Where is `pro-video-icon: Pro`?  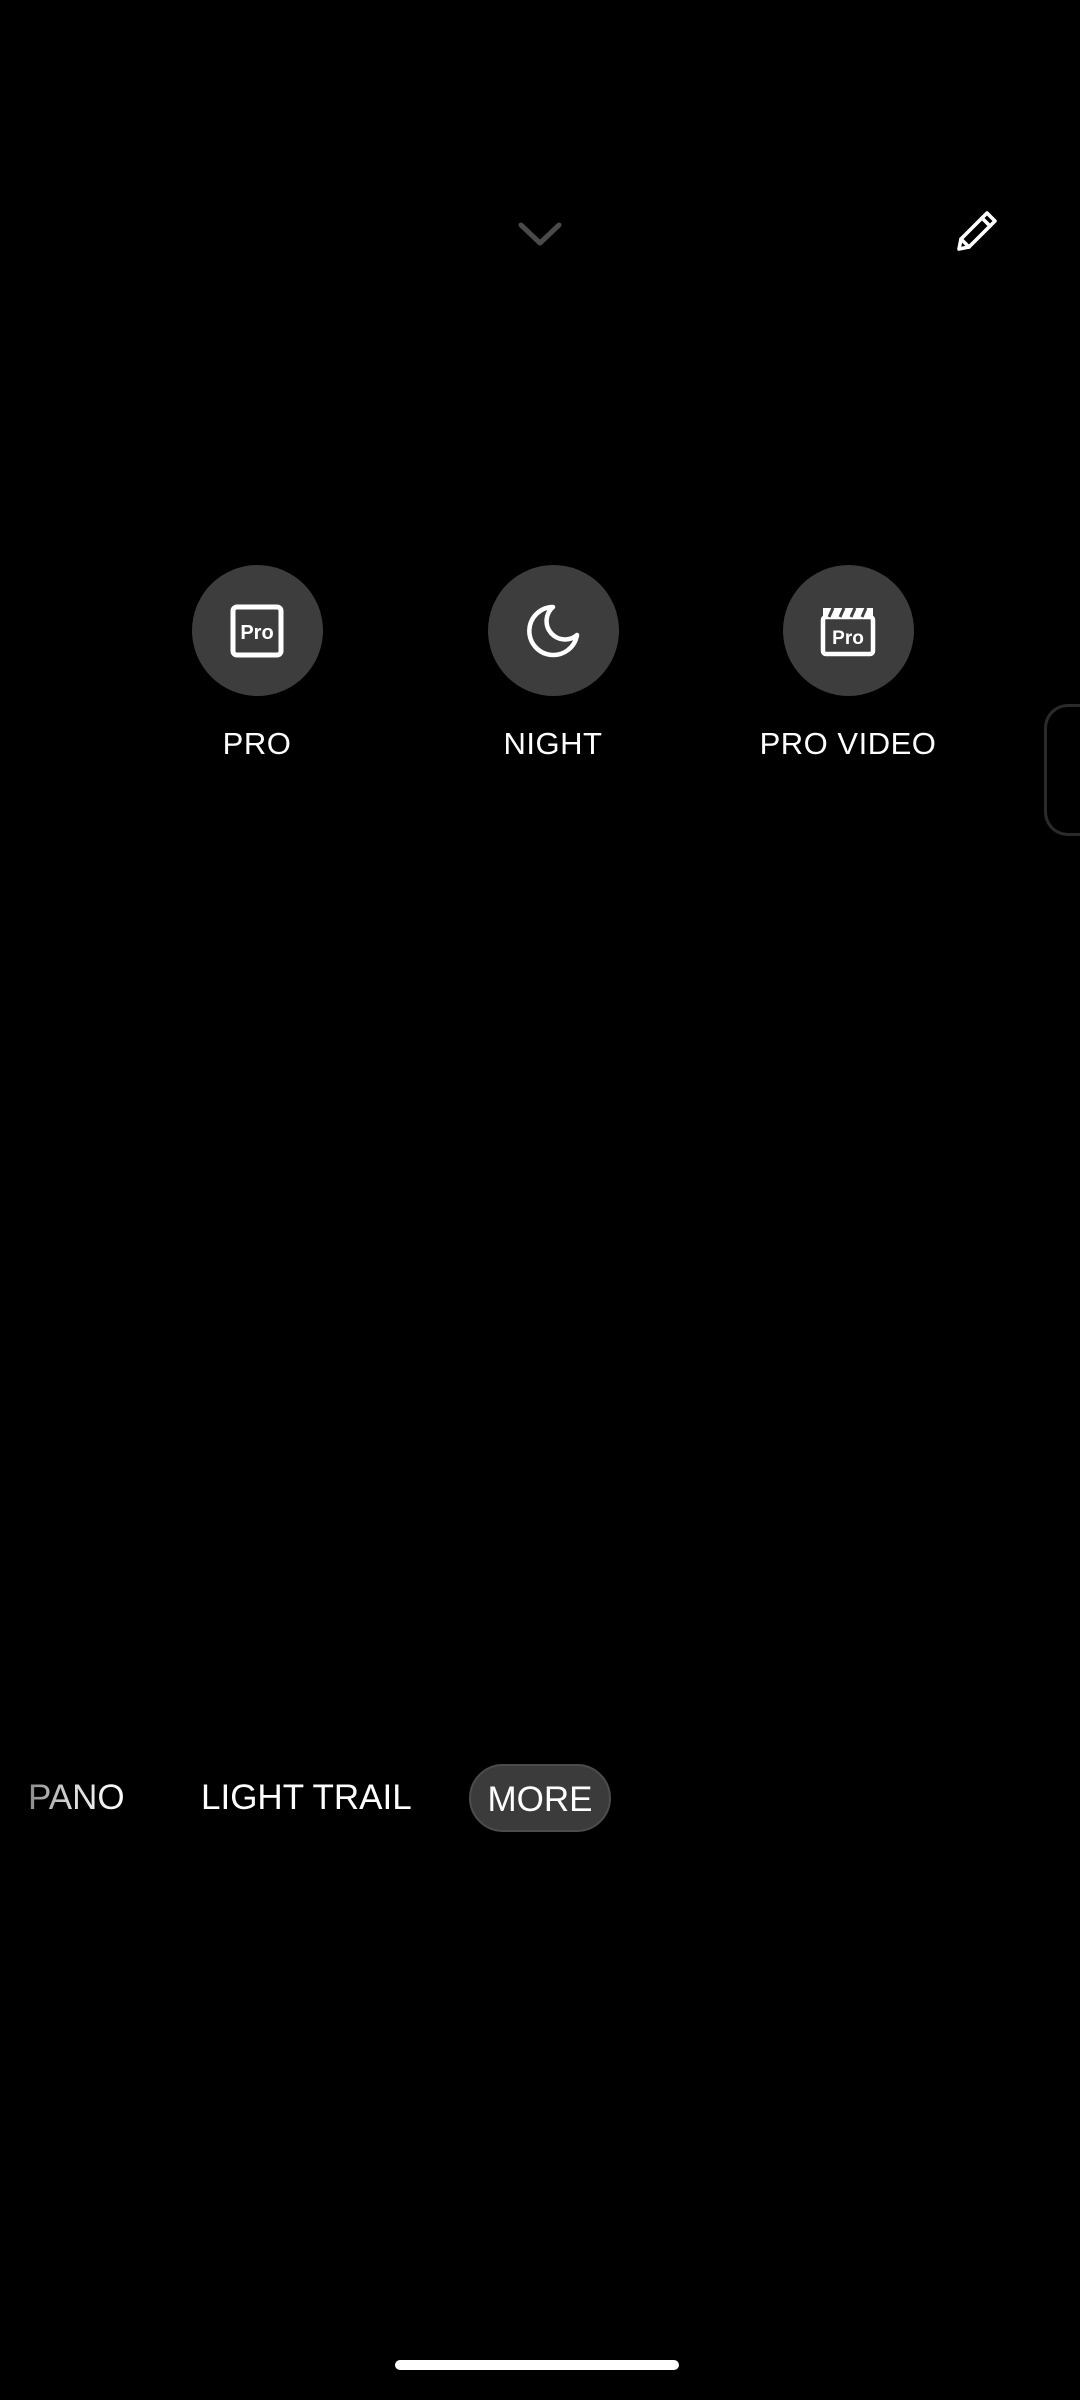 pro-video-icon: Pro is located at coordinates (848, 631).